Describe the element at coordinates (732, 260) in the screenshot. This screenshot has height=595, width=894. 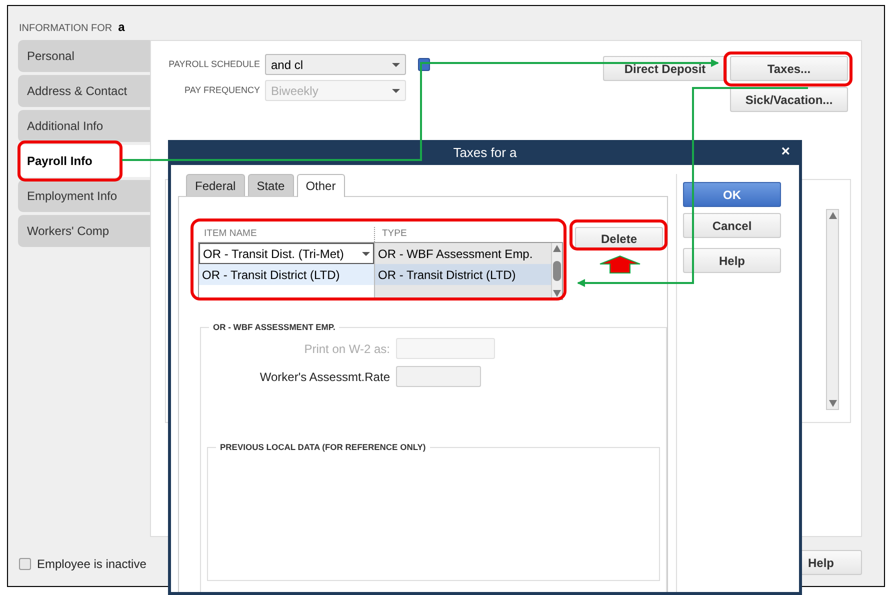
I see `dialog-button: Help` at that location.